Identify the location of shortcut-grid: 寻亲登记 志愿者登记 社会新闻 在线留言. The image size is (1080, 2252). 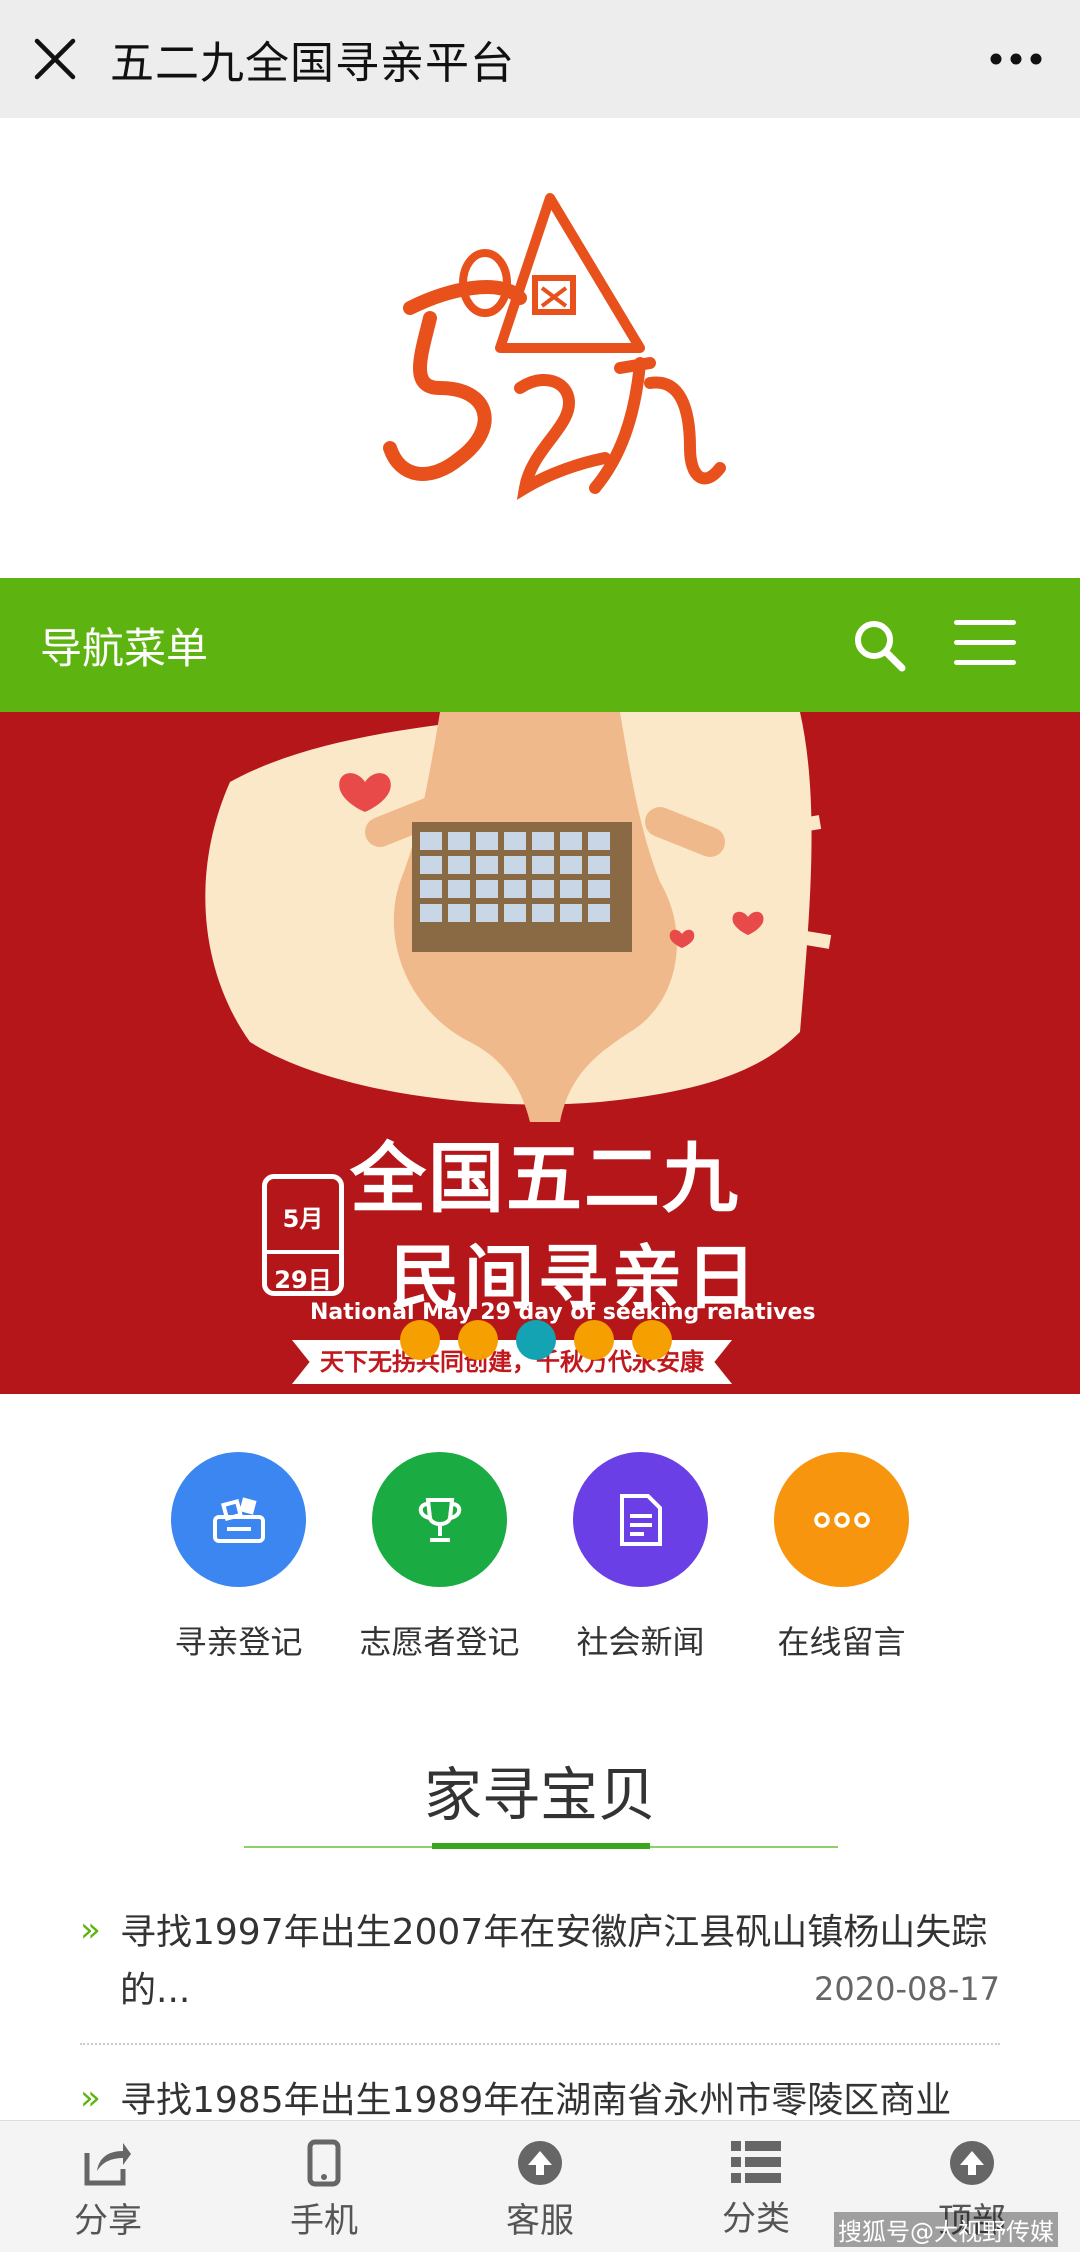
(540, 1557).